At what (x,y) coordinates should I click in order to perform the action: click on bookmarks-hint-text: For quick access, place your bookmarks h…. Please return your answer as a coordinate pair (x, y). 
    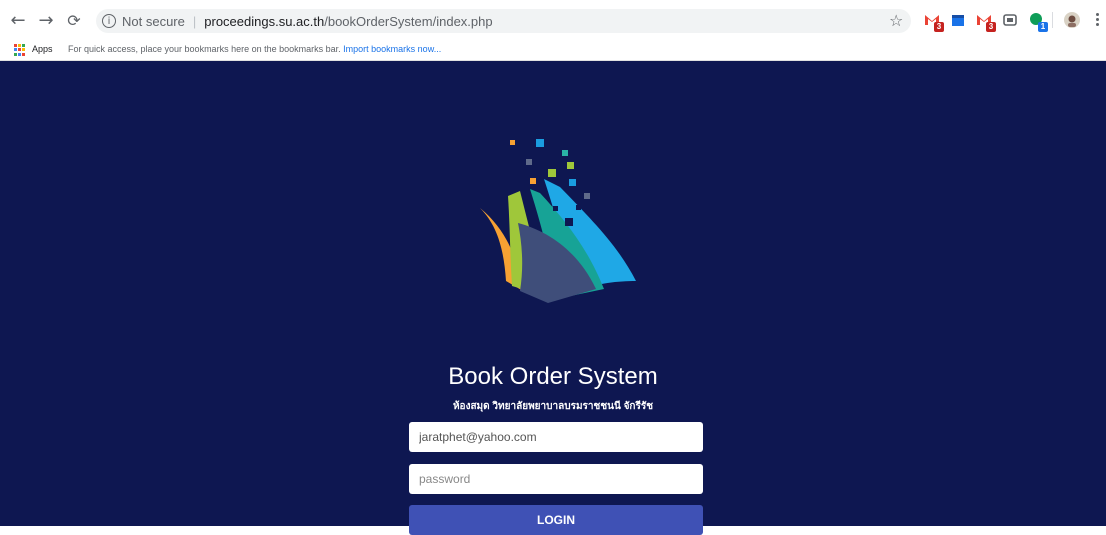
    Looking at the image, I should click on (204, 49).